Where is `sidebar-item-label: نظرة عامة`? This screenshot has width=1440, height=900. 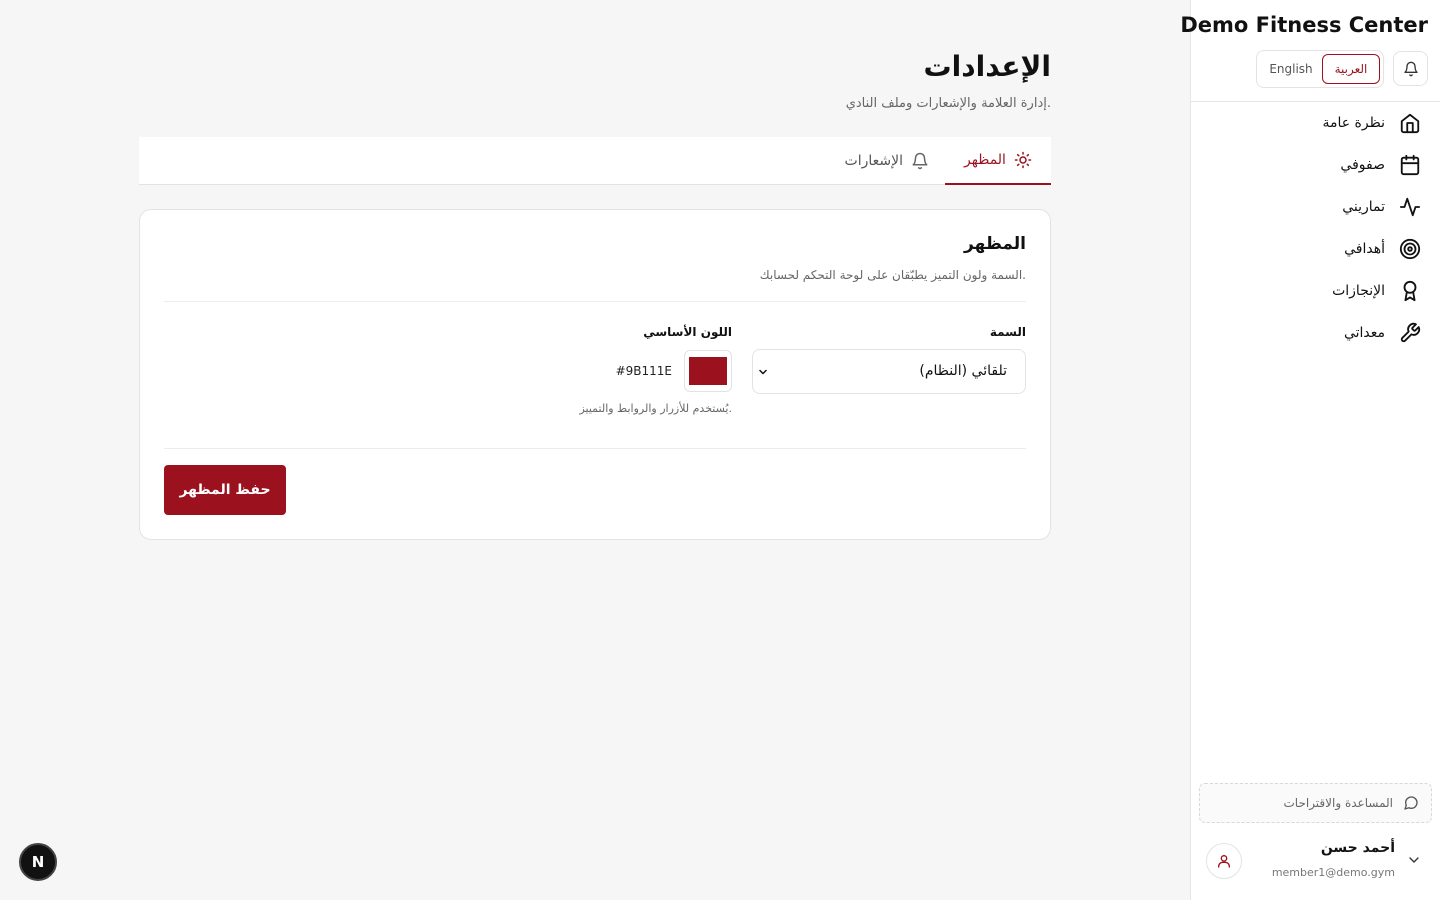 sidebar-item-label: نظرة عامة is located at coordinates (1353, 123).